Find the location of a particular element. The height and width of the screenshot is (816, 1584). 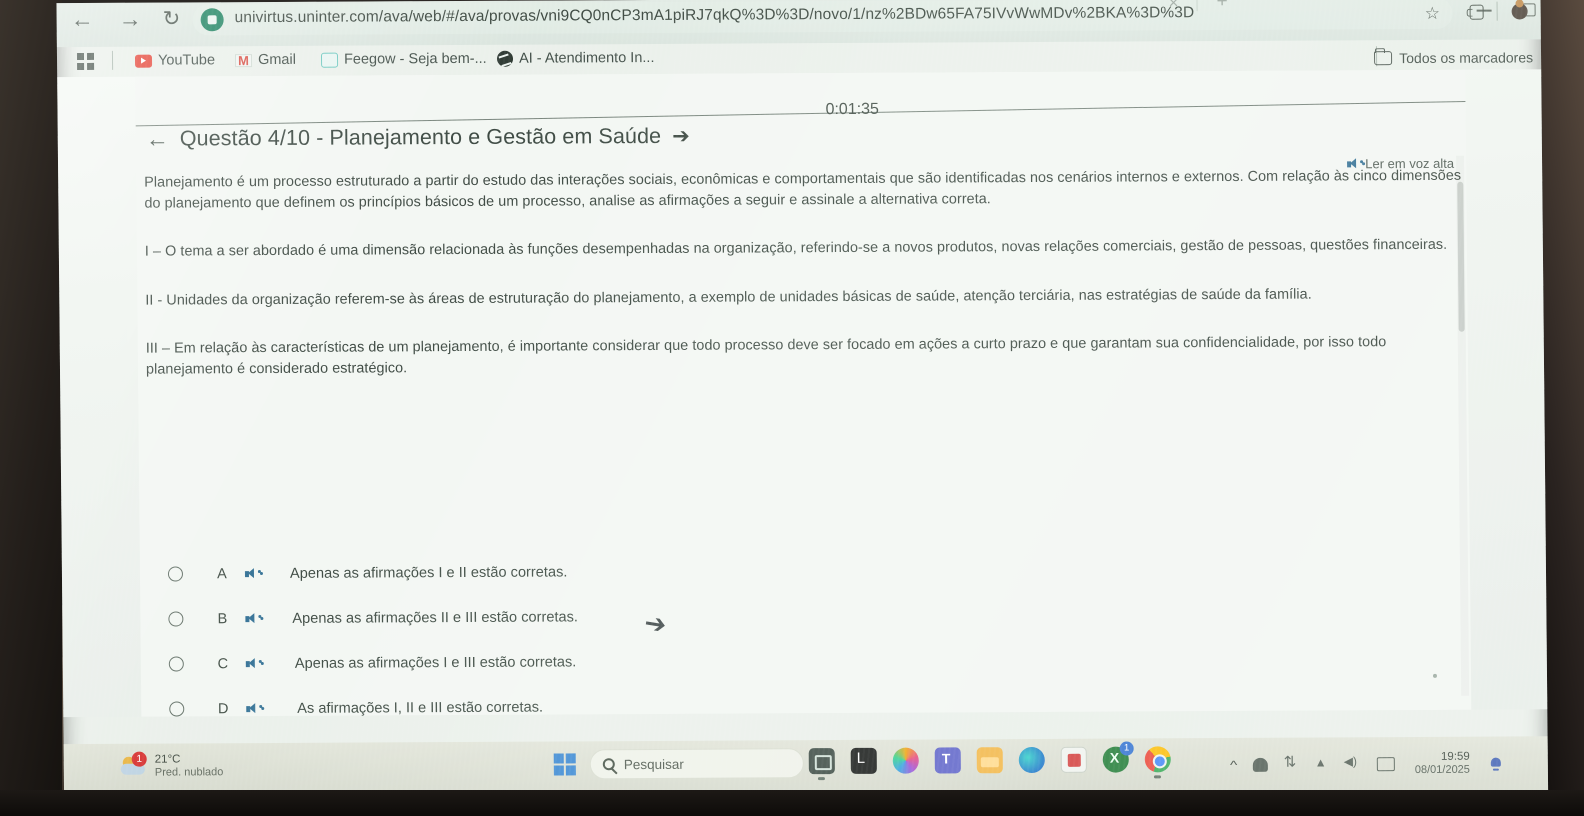

bookmark-star-icon: ☆ is located at coordinates (1432, 14).